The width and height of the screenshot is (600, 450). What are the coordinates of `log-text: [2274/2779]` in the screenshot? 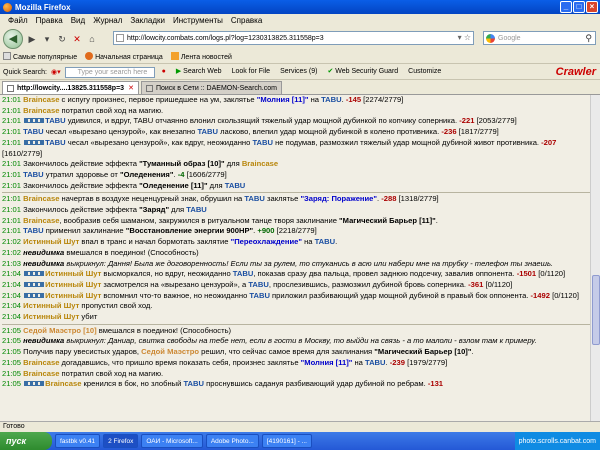 It's located at (382, 99).